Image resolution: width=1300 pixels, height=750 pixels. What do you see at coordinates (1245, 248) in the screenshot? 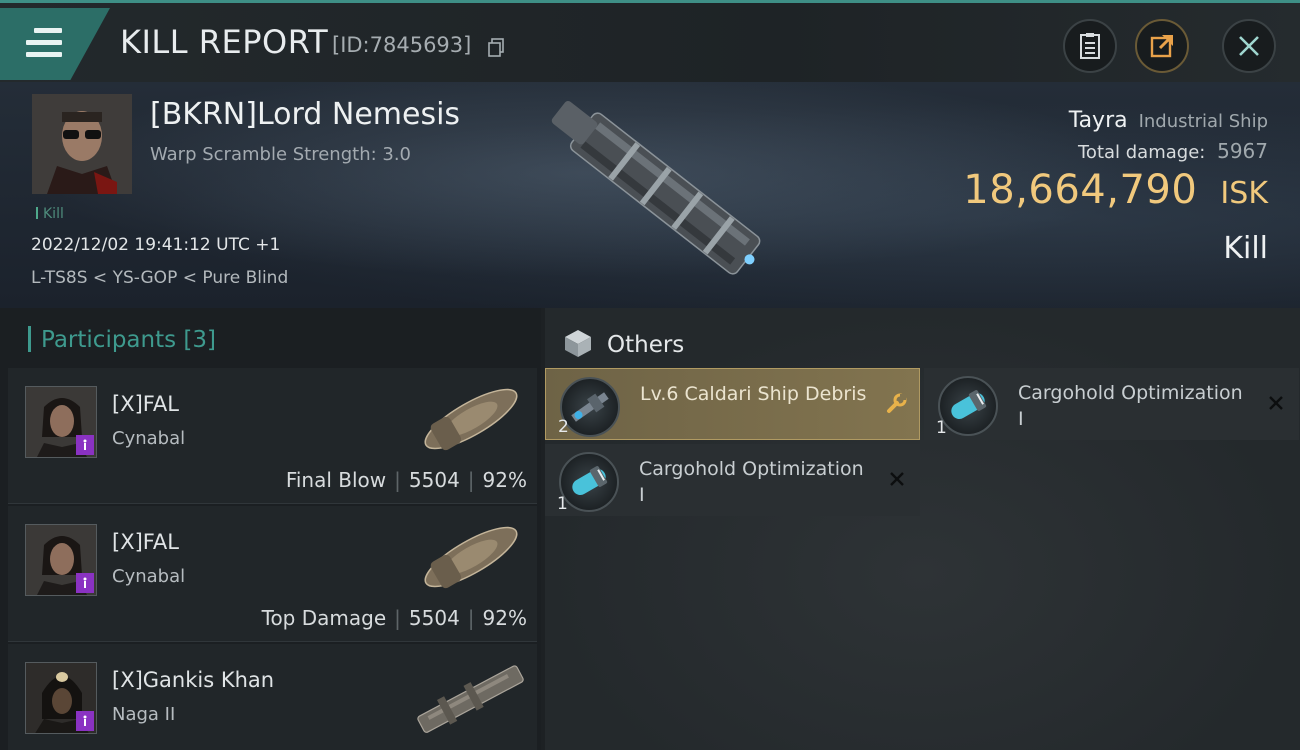
I see `kill-status: Kill` at bounding box center [1245, 248].